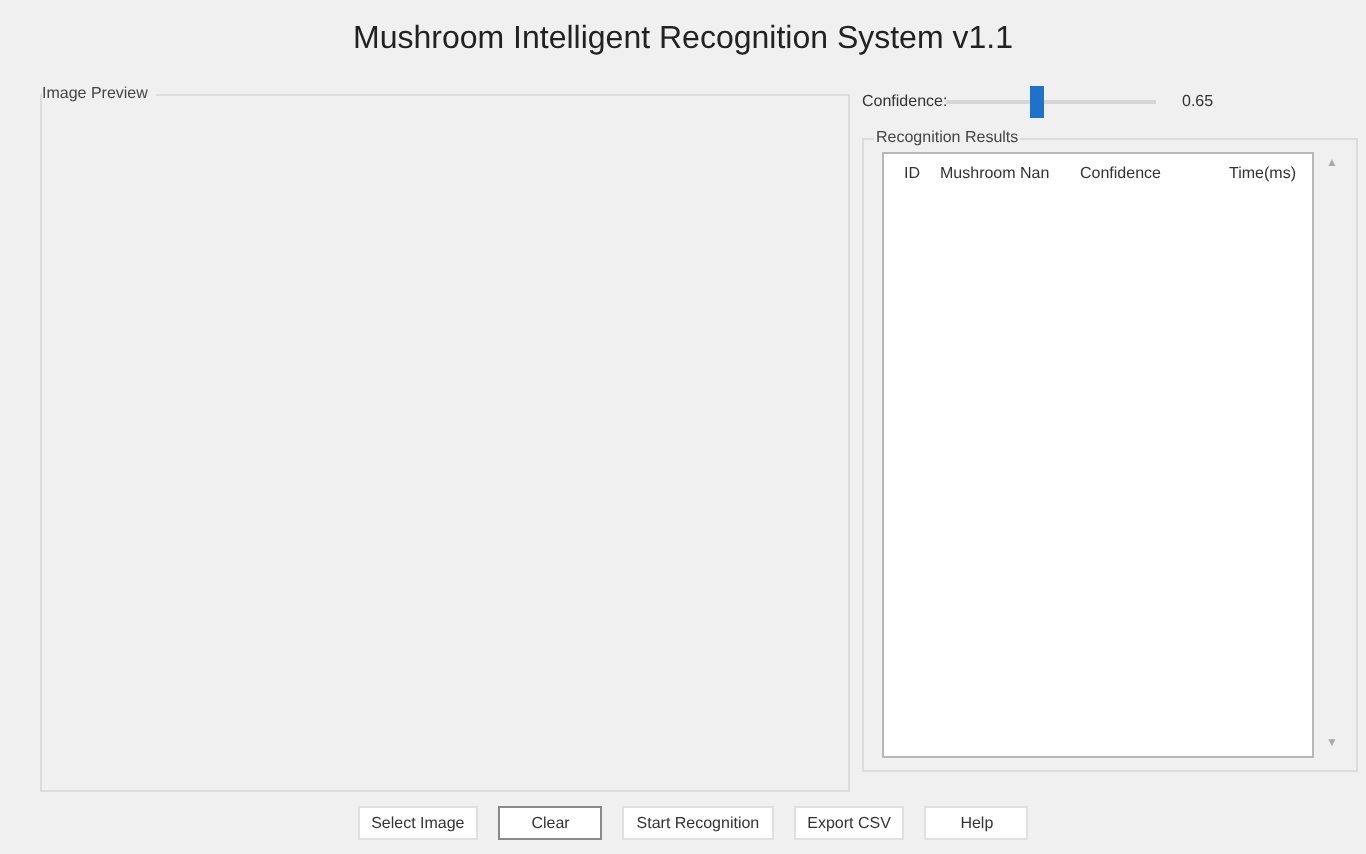 The image size is (1366, 854). What do you see at coordinates (1010, 174) in the screenshot?
I see `column-header: Mushroom Nan` at bounding box center [1010, 174].